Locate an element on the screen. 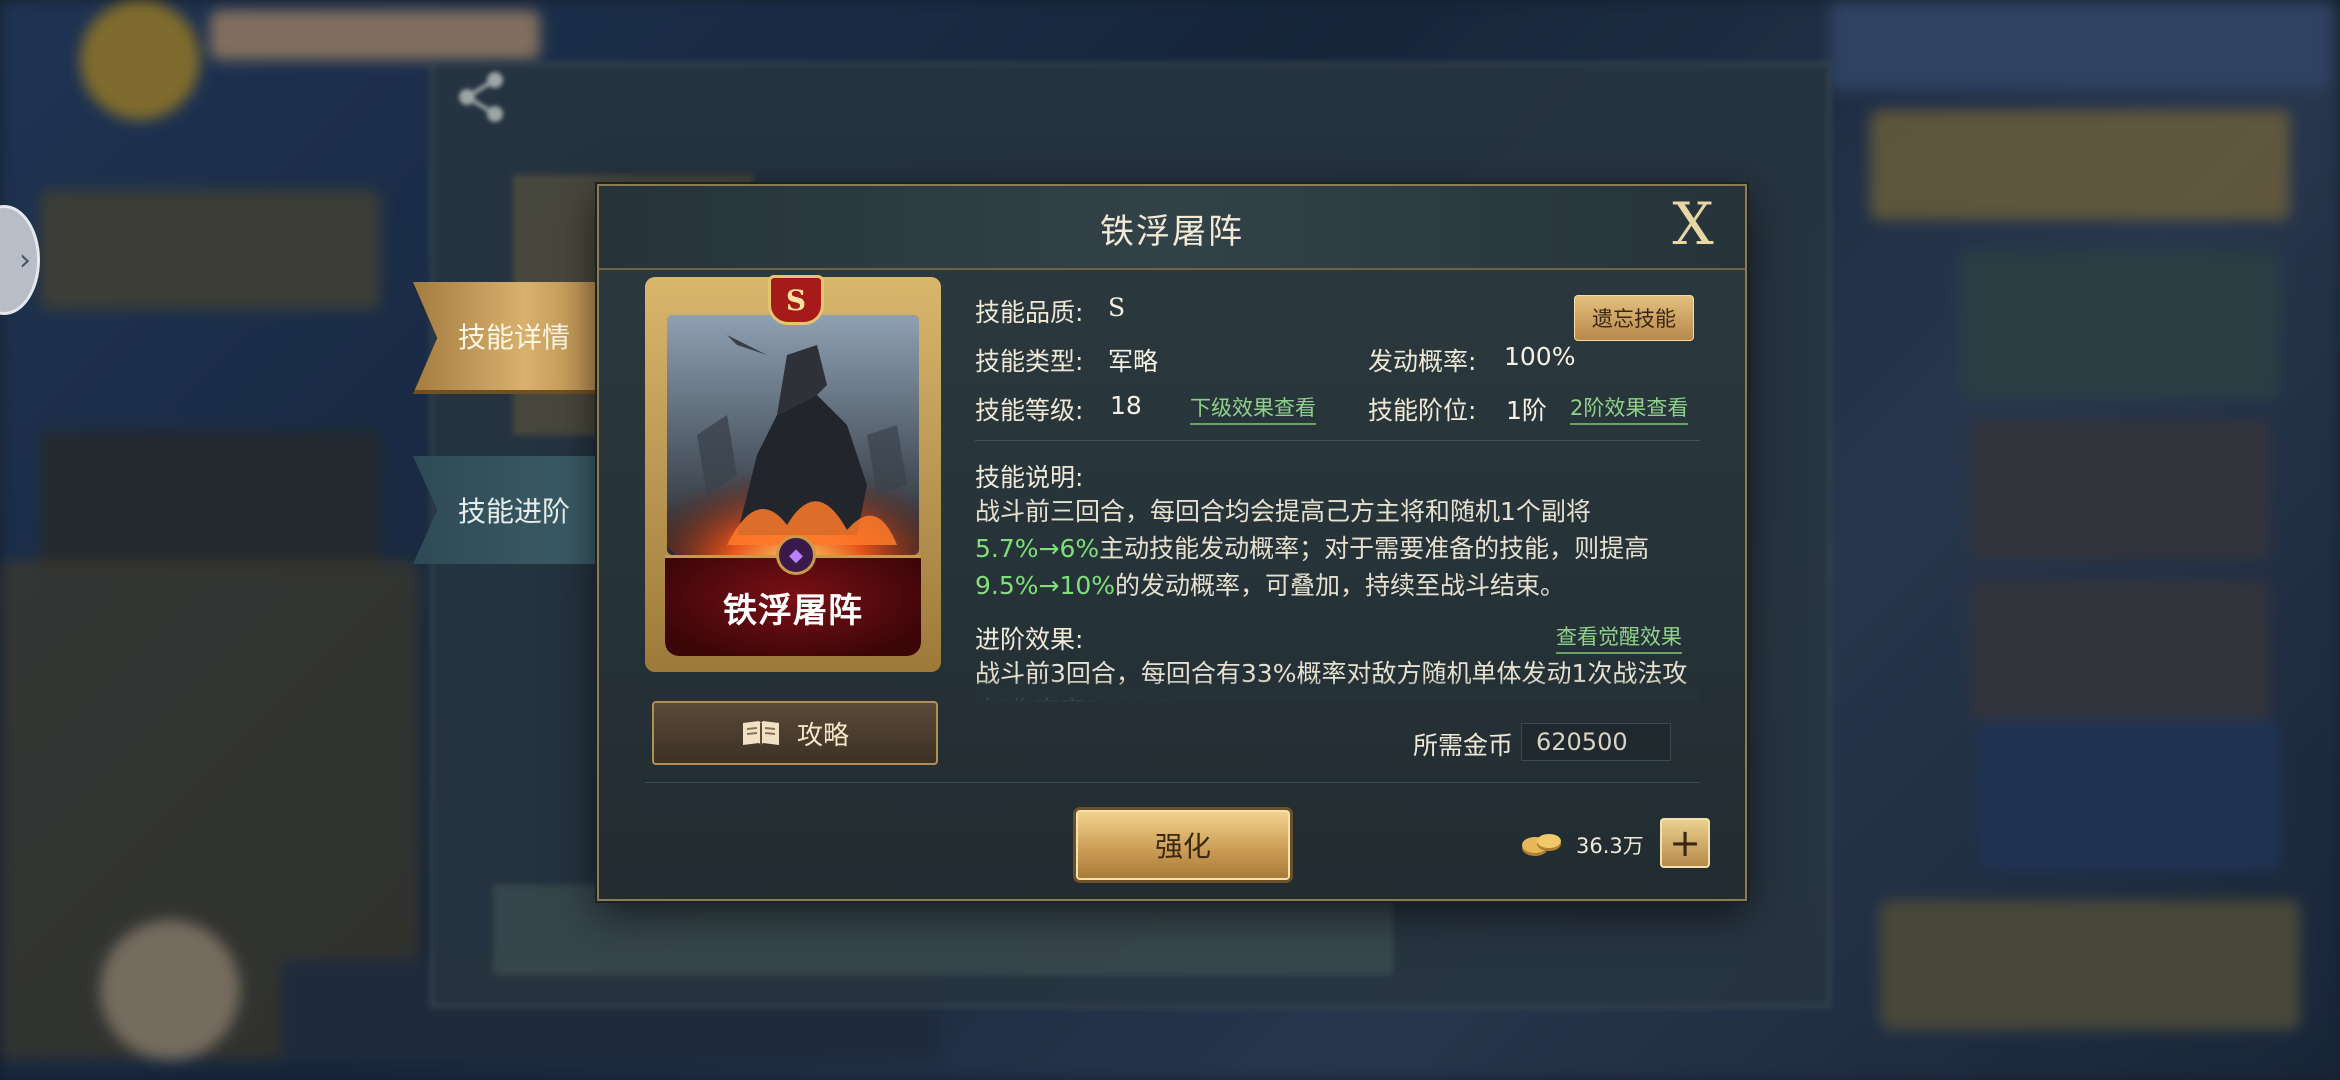 This screenshot has width=2340, height=1080. description-text-3: 的发动概率，可叠加，持续至战斗结束。 is located at coordinates (1340, 585).